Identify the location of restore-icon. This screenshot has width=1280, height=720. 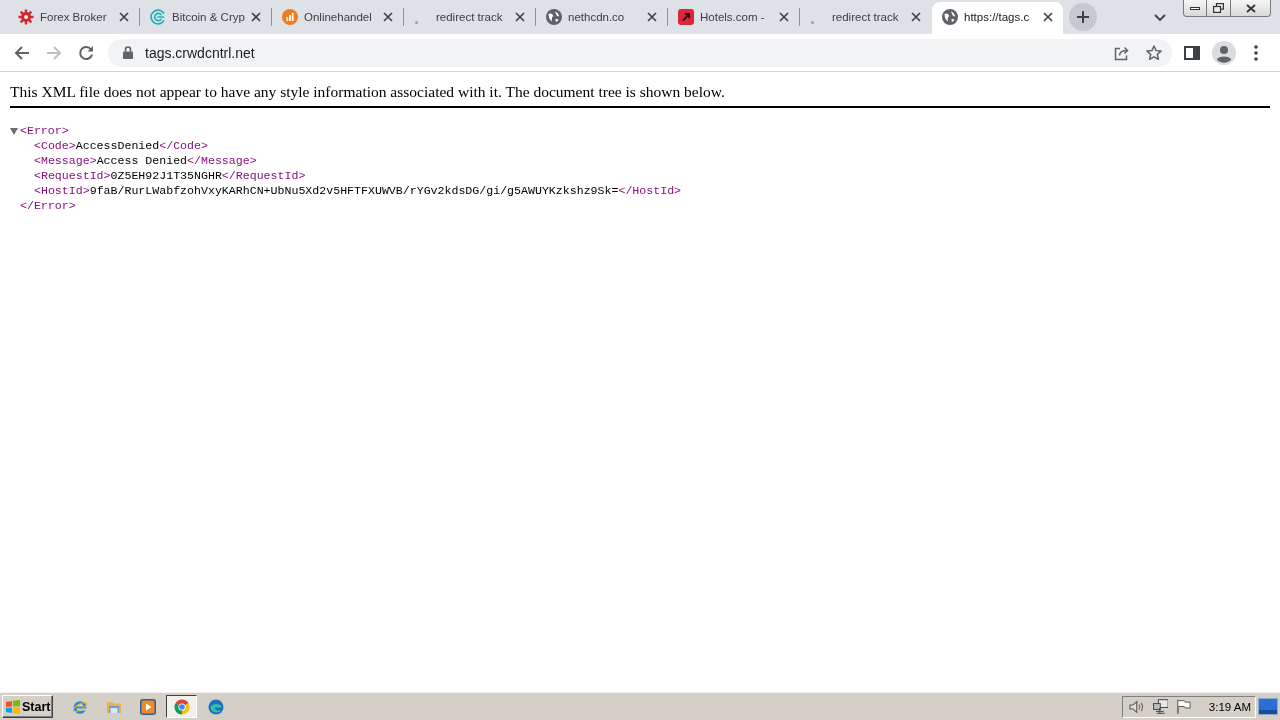
(1218, 8).